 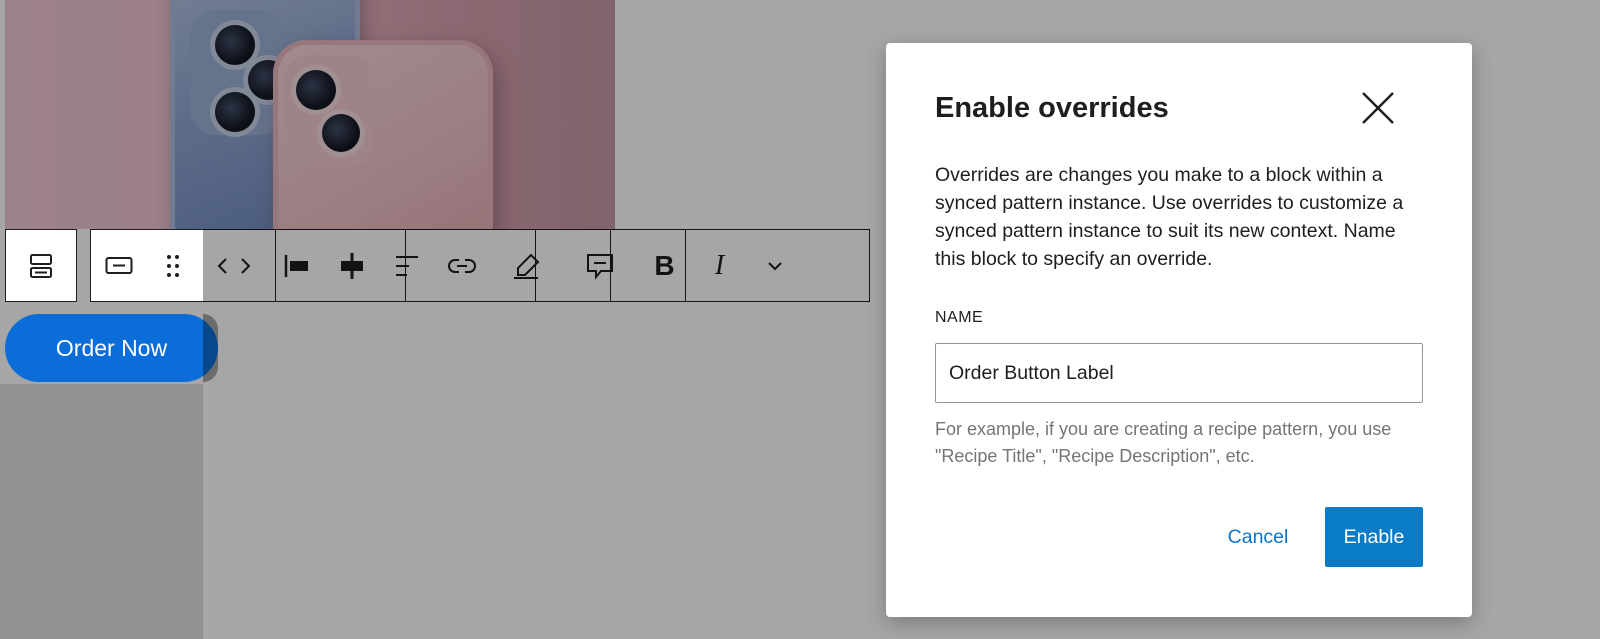 I want to click on drag-handle-icon, so click(x=173, y=265).